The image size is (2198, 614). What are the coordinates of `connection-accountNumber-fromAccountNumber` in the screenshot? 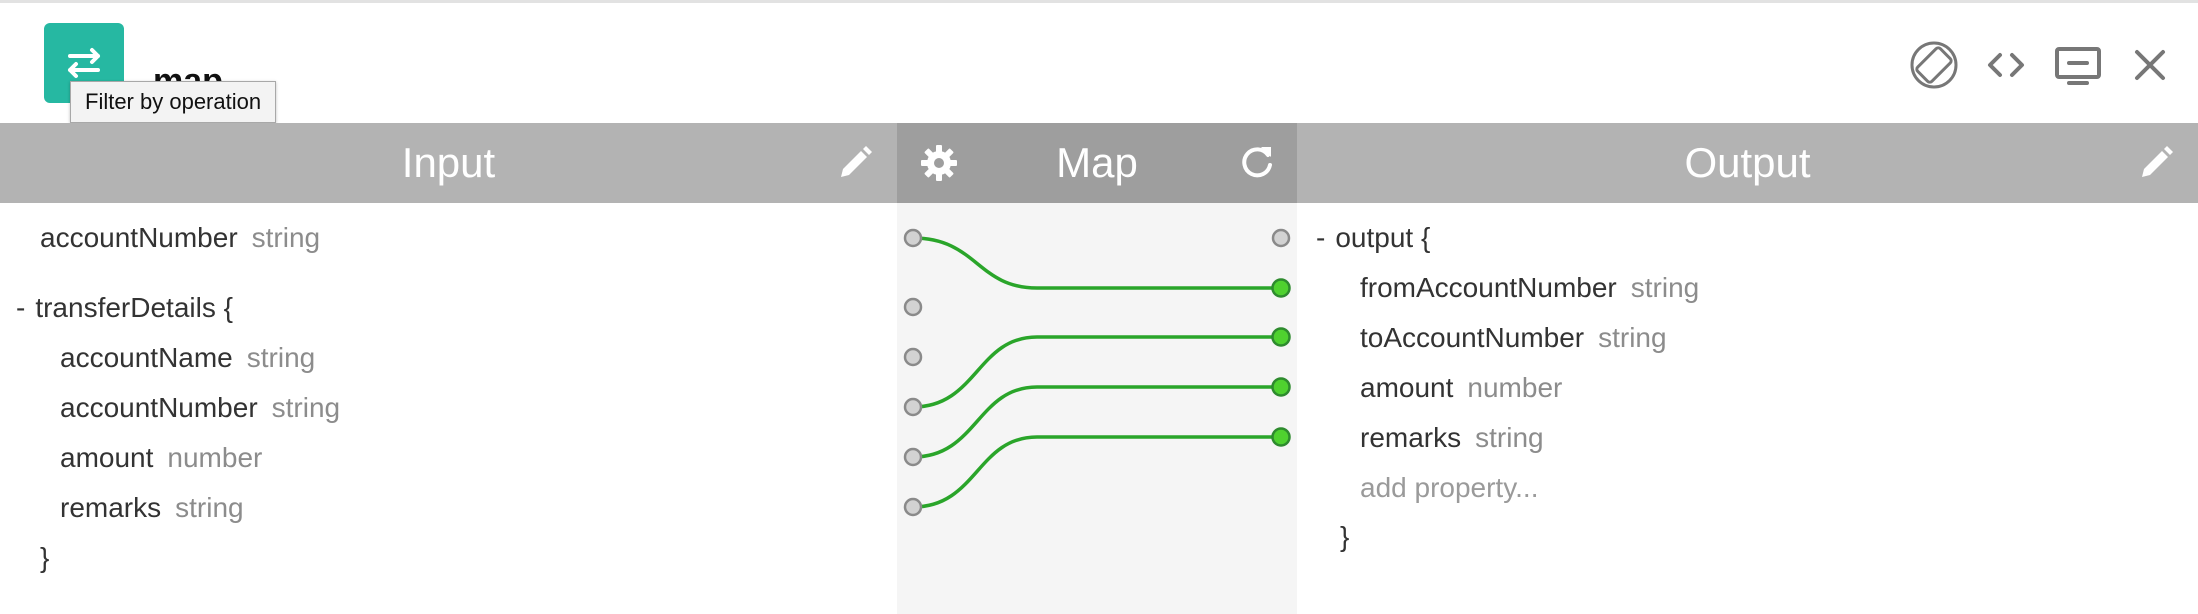 It's located at (1096, 263).